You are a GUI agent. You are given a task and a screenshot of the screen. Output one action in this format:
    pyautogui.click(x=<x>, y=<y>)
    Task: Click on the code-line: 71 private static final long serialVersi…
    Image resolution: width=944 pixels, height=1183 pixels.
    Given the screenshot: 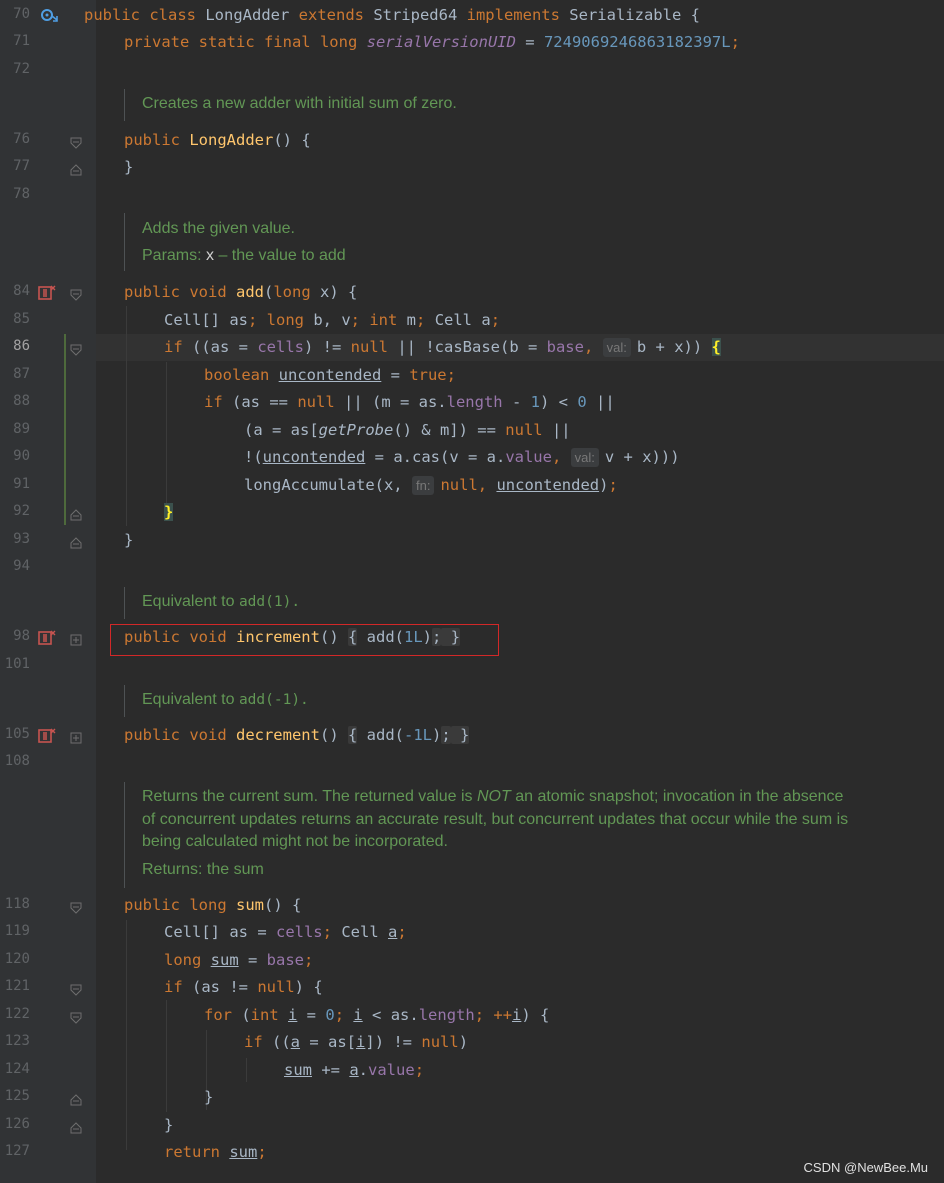 What is the action you would take?
    pyautogui.click(x=472, y=43)
    